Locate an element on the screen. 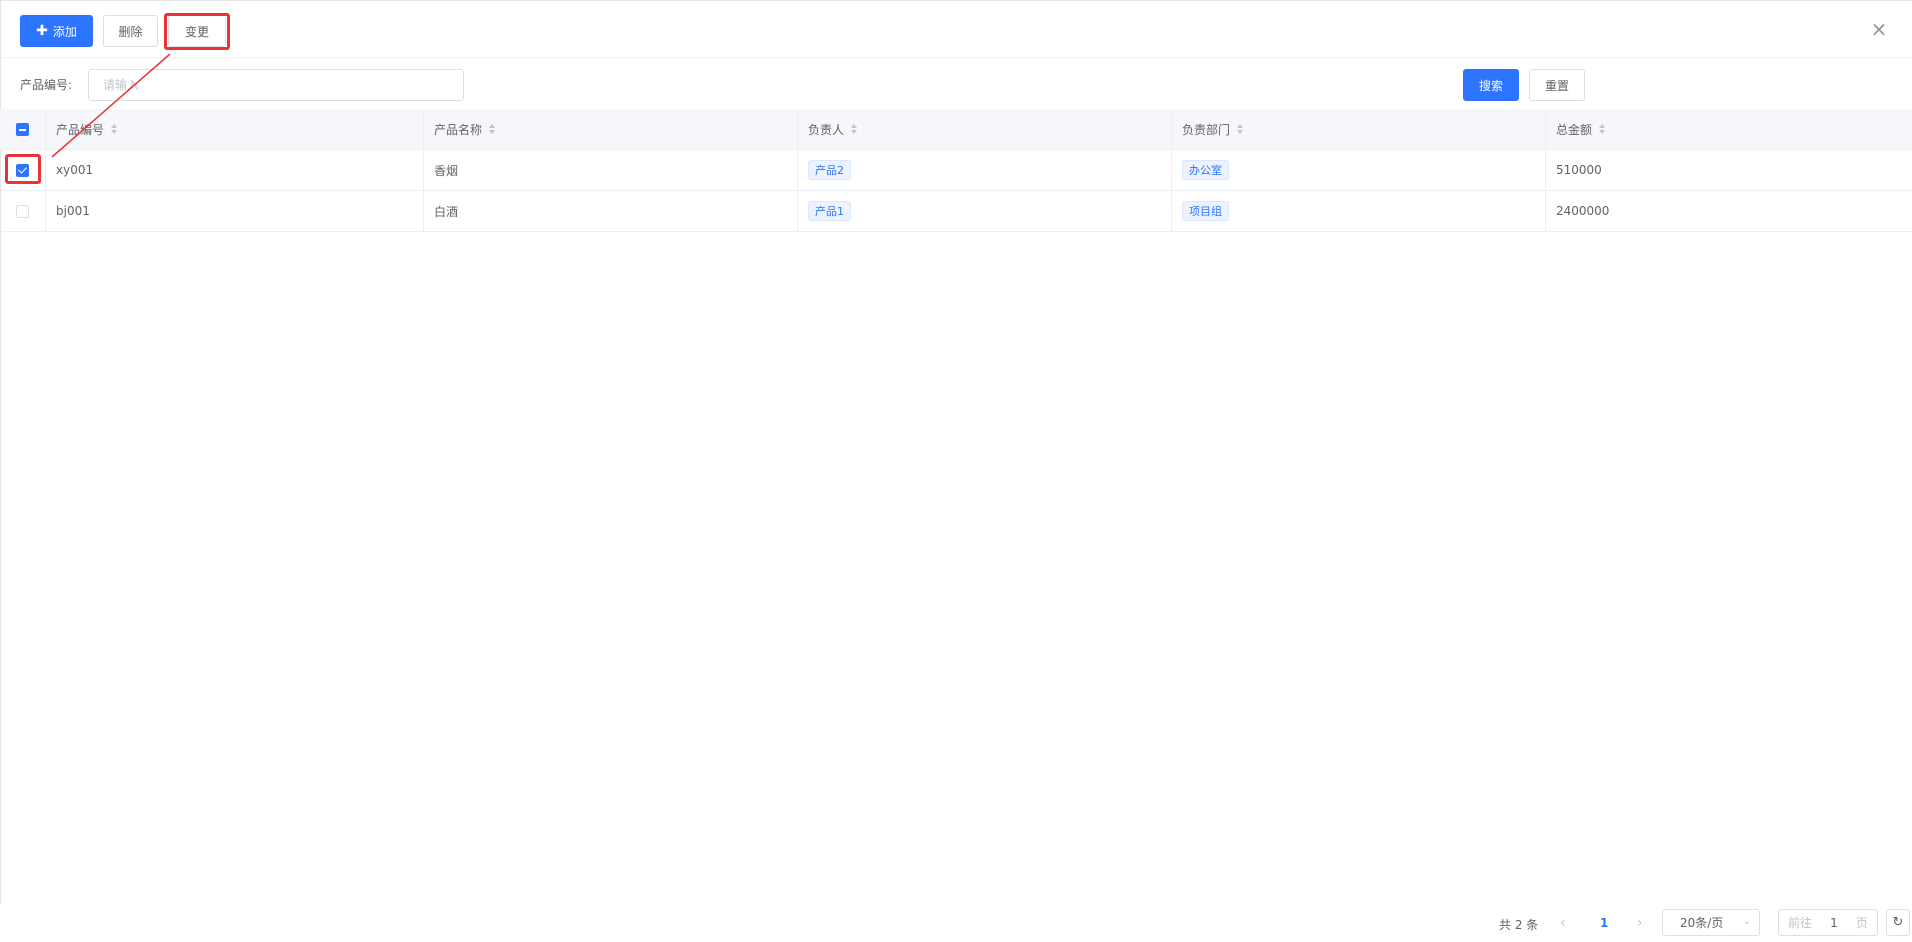  select-all-cell is located at coordinates (23, 129).